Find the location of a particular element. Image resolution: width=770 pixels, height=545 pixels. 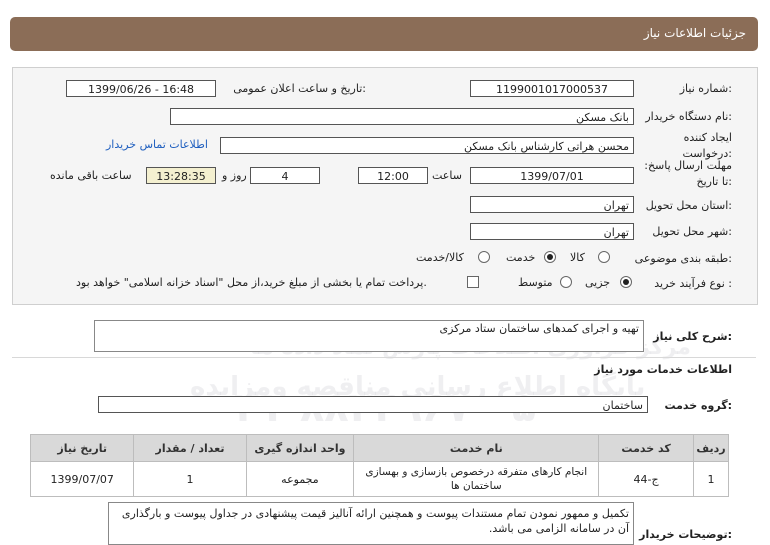

time-label: ساعت is located at coordinates (447, 175).